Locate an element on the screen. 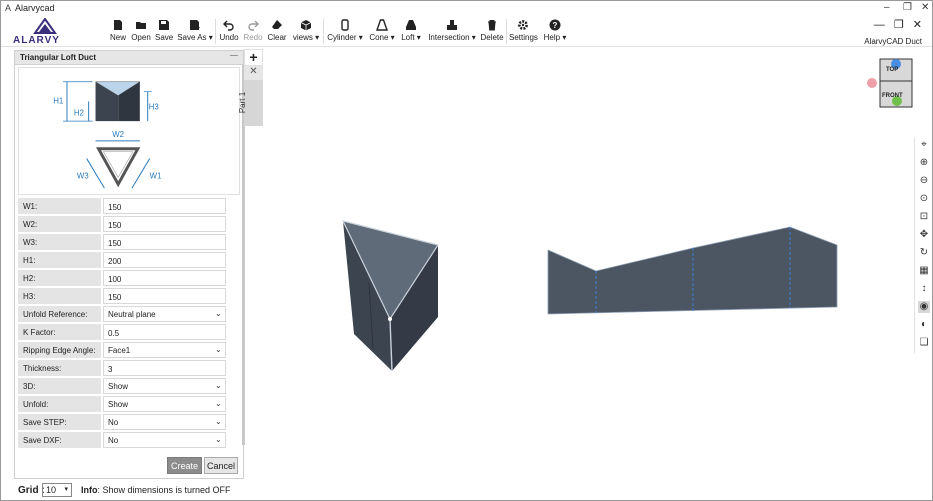 This screenshot has height=501, width=933. zoom-window-icon: ⊡ is located at coordinates (924, 217).